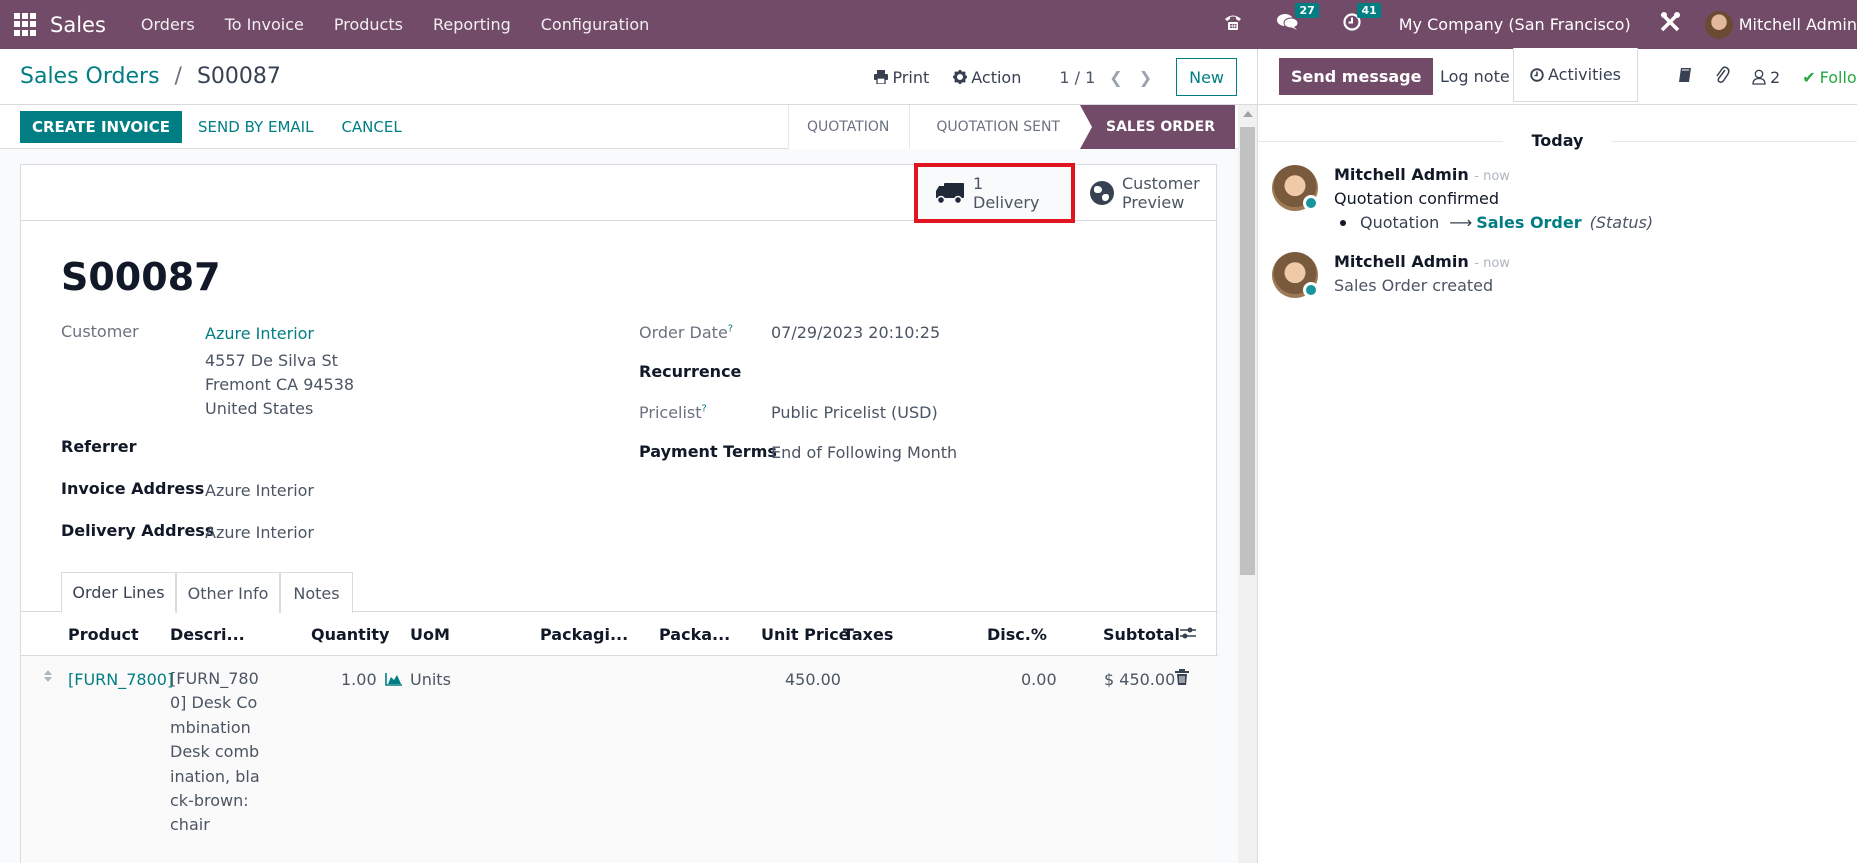 Image resolution: width=1857 pixels, height=863 pixels. What do you see at coordinates (1188, 635) in the screenshot?
I see `optional-columns-icon` at bounding box center [1188, 635].